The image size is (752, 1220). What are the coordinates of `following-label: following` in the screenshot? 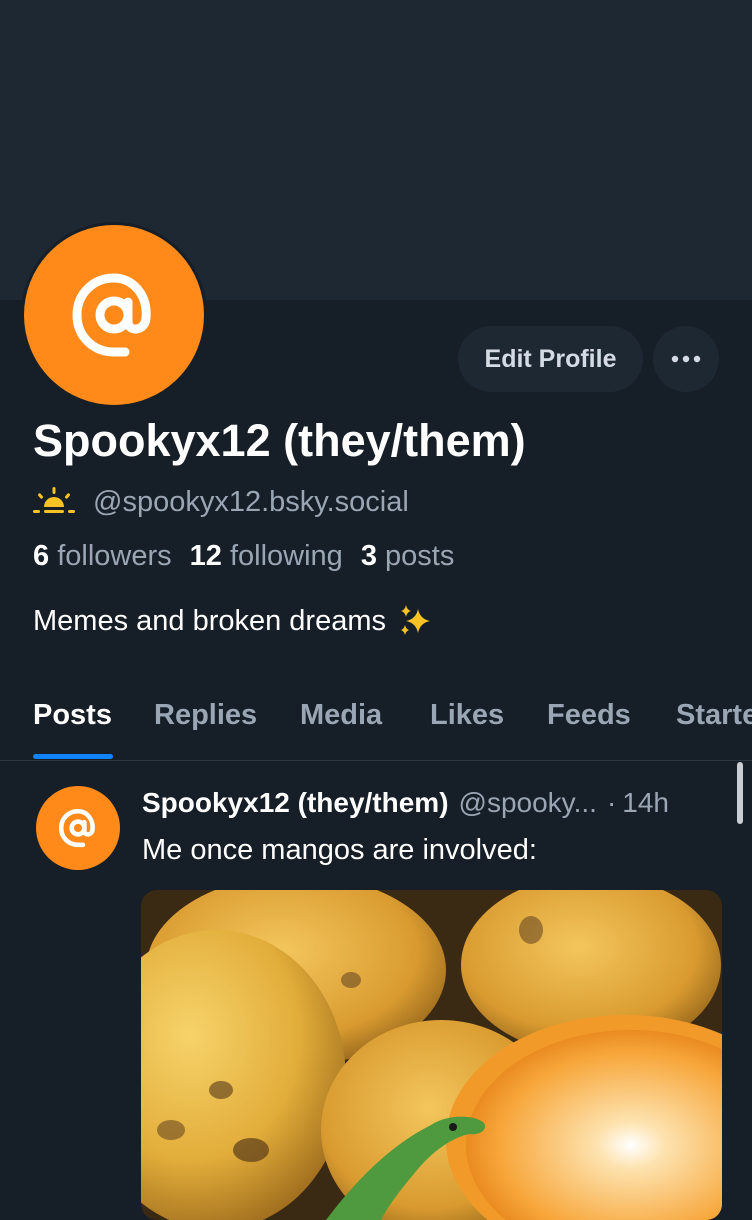 It's located at (286, 556).